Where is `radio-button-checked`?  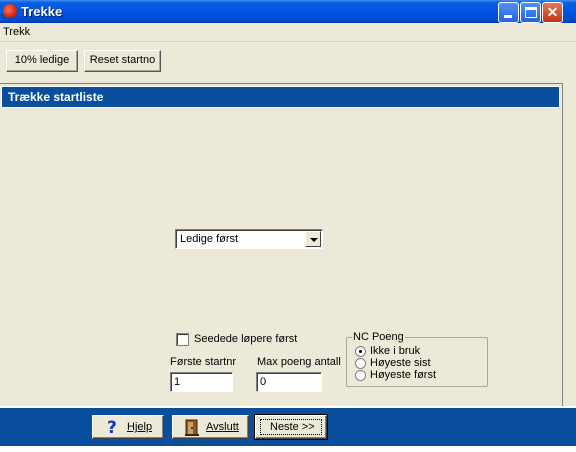
radio-button-checked is located at coordinates (360, 351).